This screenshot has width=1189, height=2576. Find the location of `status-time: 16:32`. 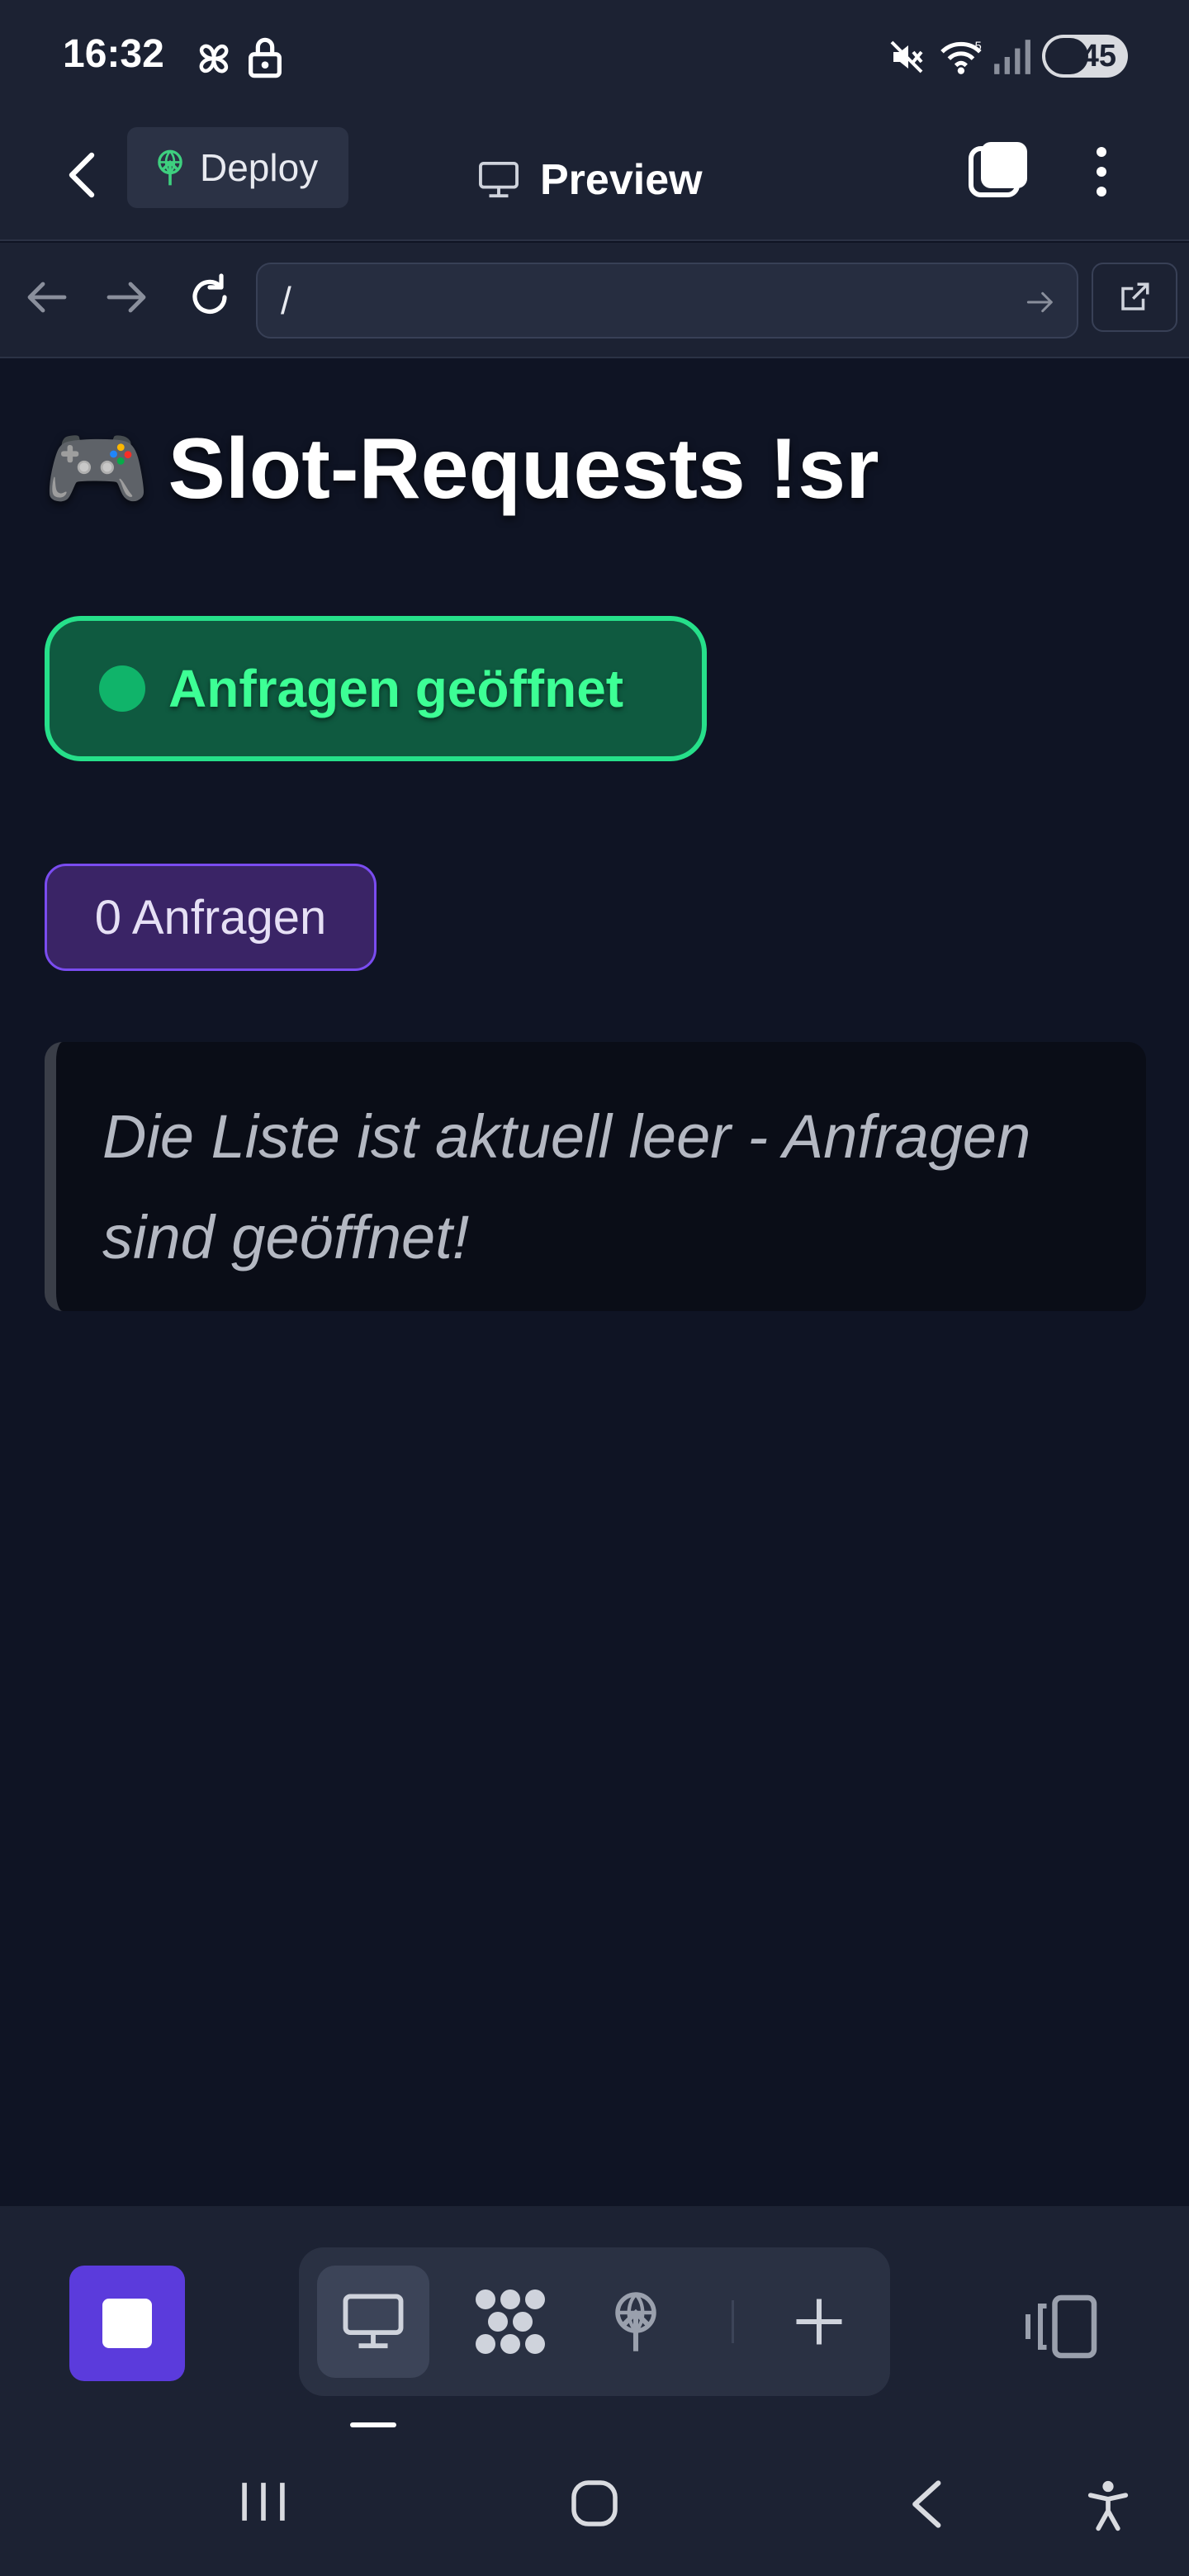

status-time: 16:32 is located at coordinates (113, 54).